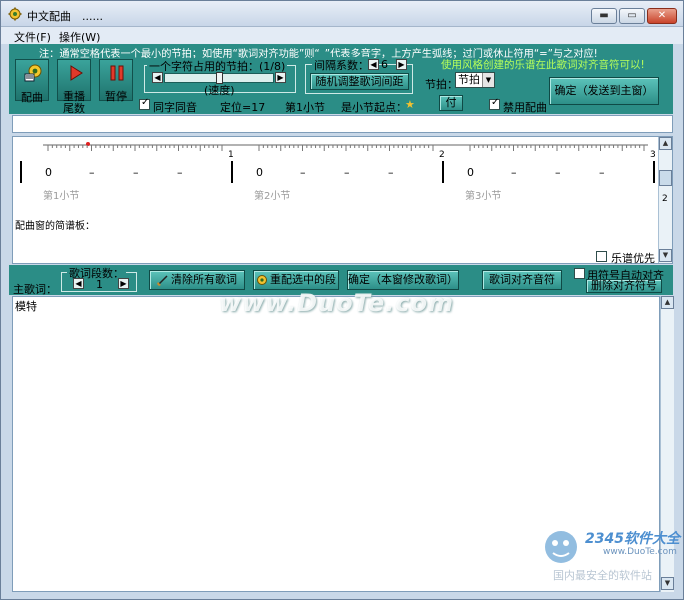 The image size is (684, 600). I want to click on rematch-segment-button: 重配选中的段, so click(296, 280).